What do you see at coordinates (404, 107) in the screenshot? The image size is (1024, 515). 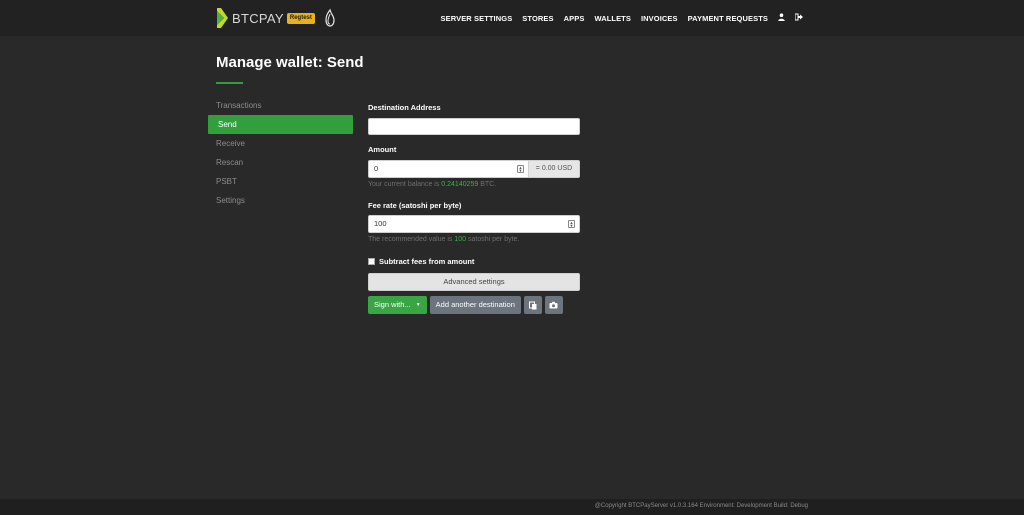 I see `destination-label: Destination Address` at bounding box center [404, 107].